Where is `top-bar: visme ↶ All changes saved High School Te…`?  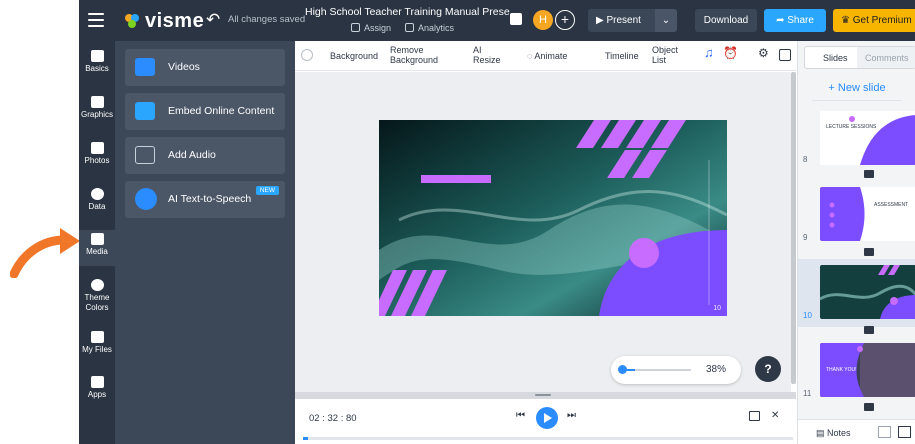
top-bar: visme ↶ All changes saved High School Te… is located at coordinates (497, 20).